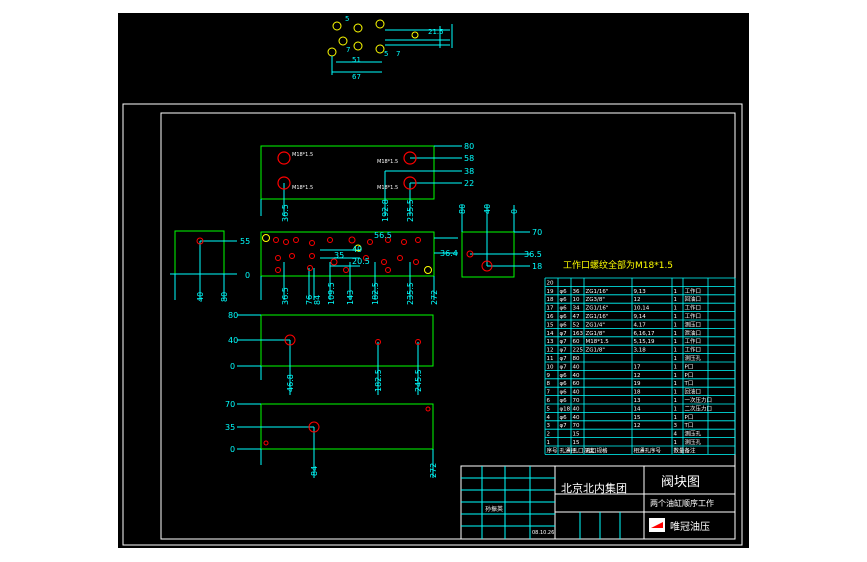 Image resolution: width=867 pixels, height=562 pixels. What do you see at coordinates (550, 359) in the screenshot?
I see `table-cell: 11` at bounding box center [550, 359].